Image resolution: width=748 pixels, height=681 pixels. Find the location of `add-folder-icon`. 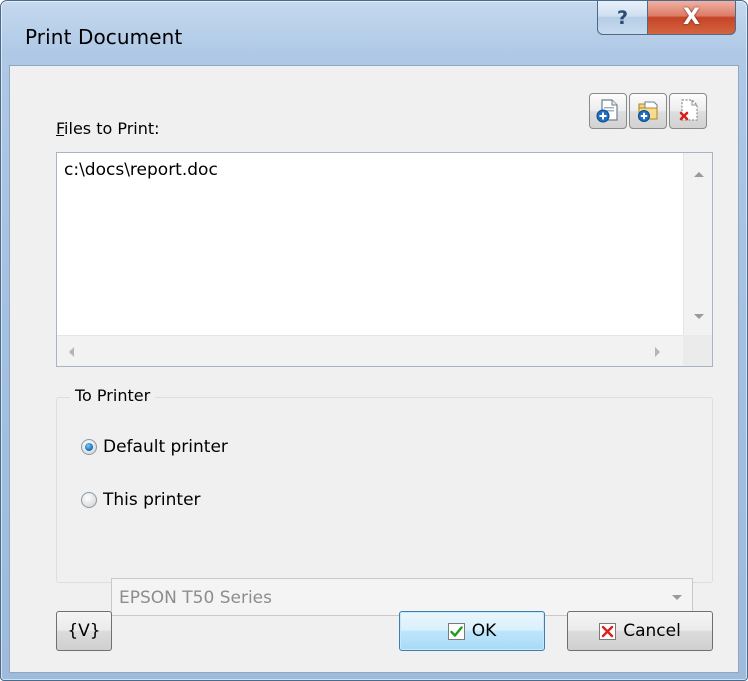

add-folder-icon is located at coordinates (648, 111).